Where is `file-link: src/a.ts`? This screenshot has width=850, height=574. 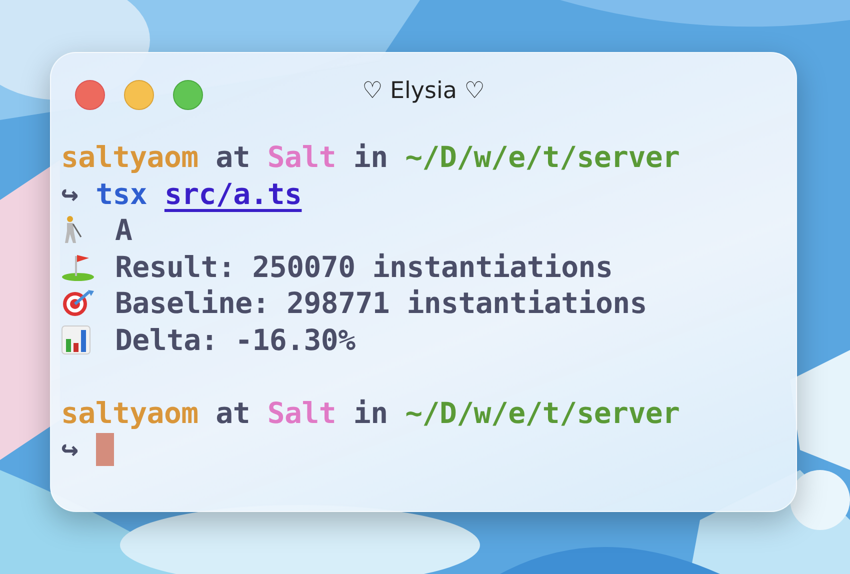
file-link: src/a.ts is located at coordinates (233, 193).